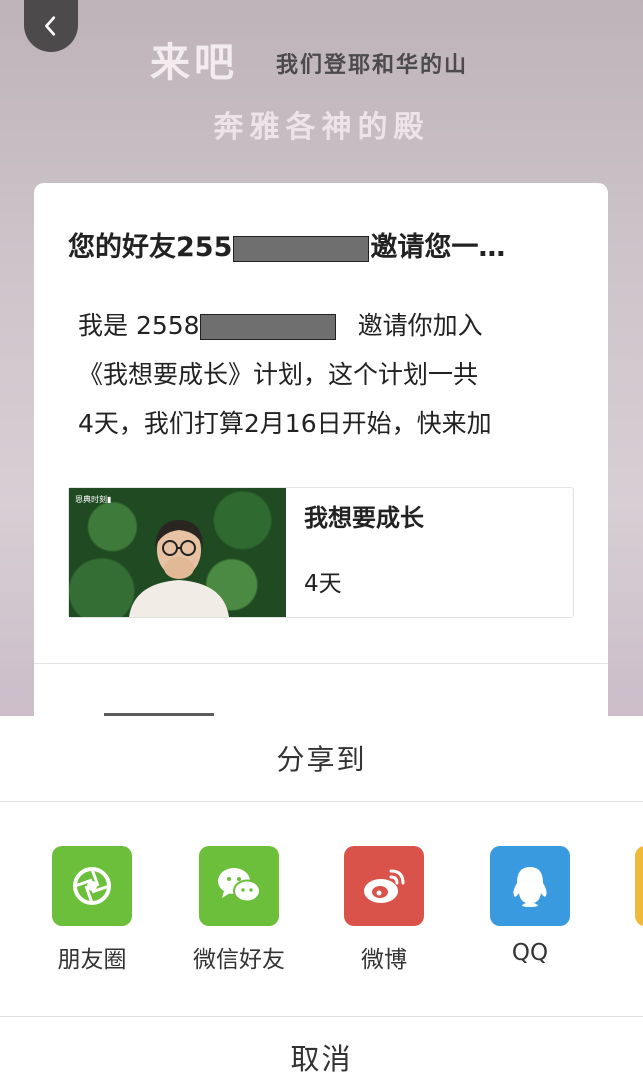  I want to click on hero-text-line2: 我们登耶和华的山, so click(372, 65).